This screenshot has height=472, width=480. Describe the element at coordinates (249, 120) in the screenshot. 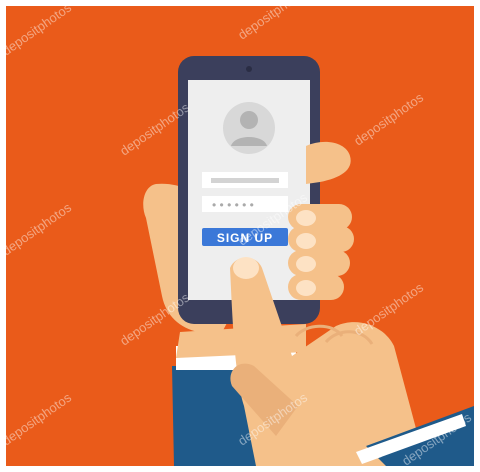

I see `avatar-head-icon` at that location.